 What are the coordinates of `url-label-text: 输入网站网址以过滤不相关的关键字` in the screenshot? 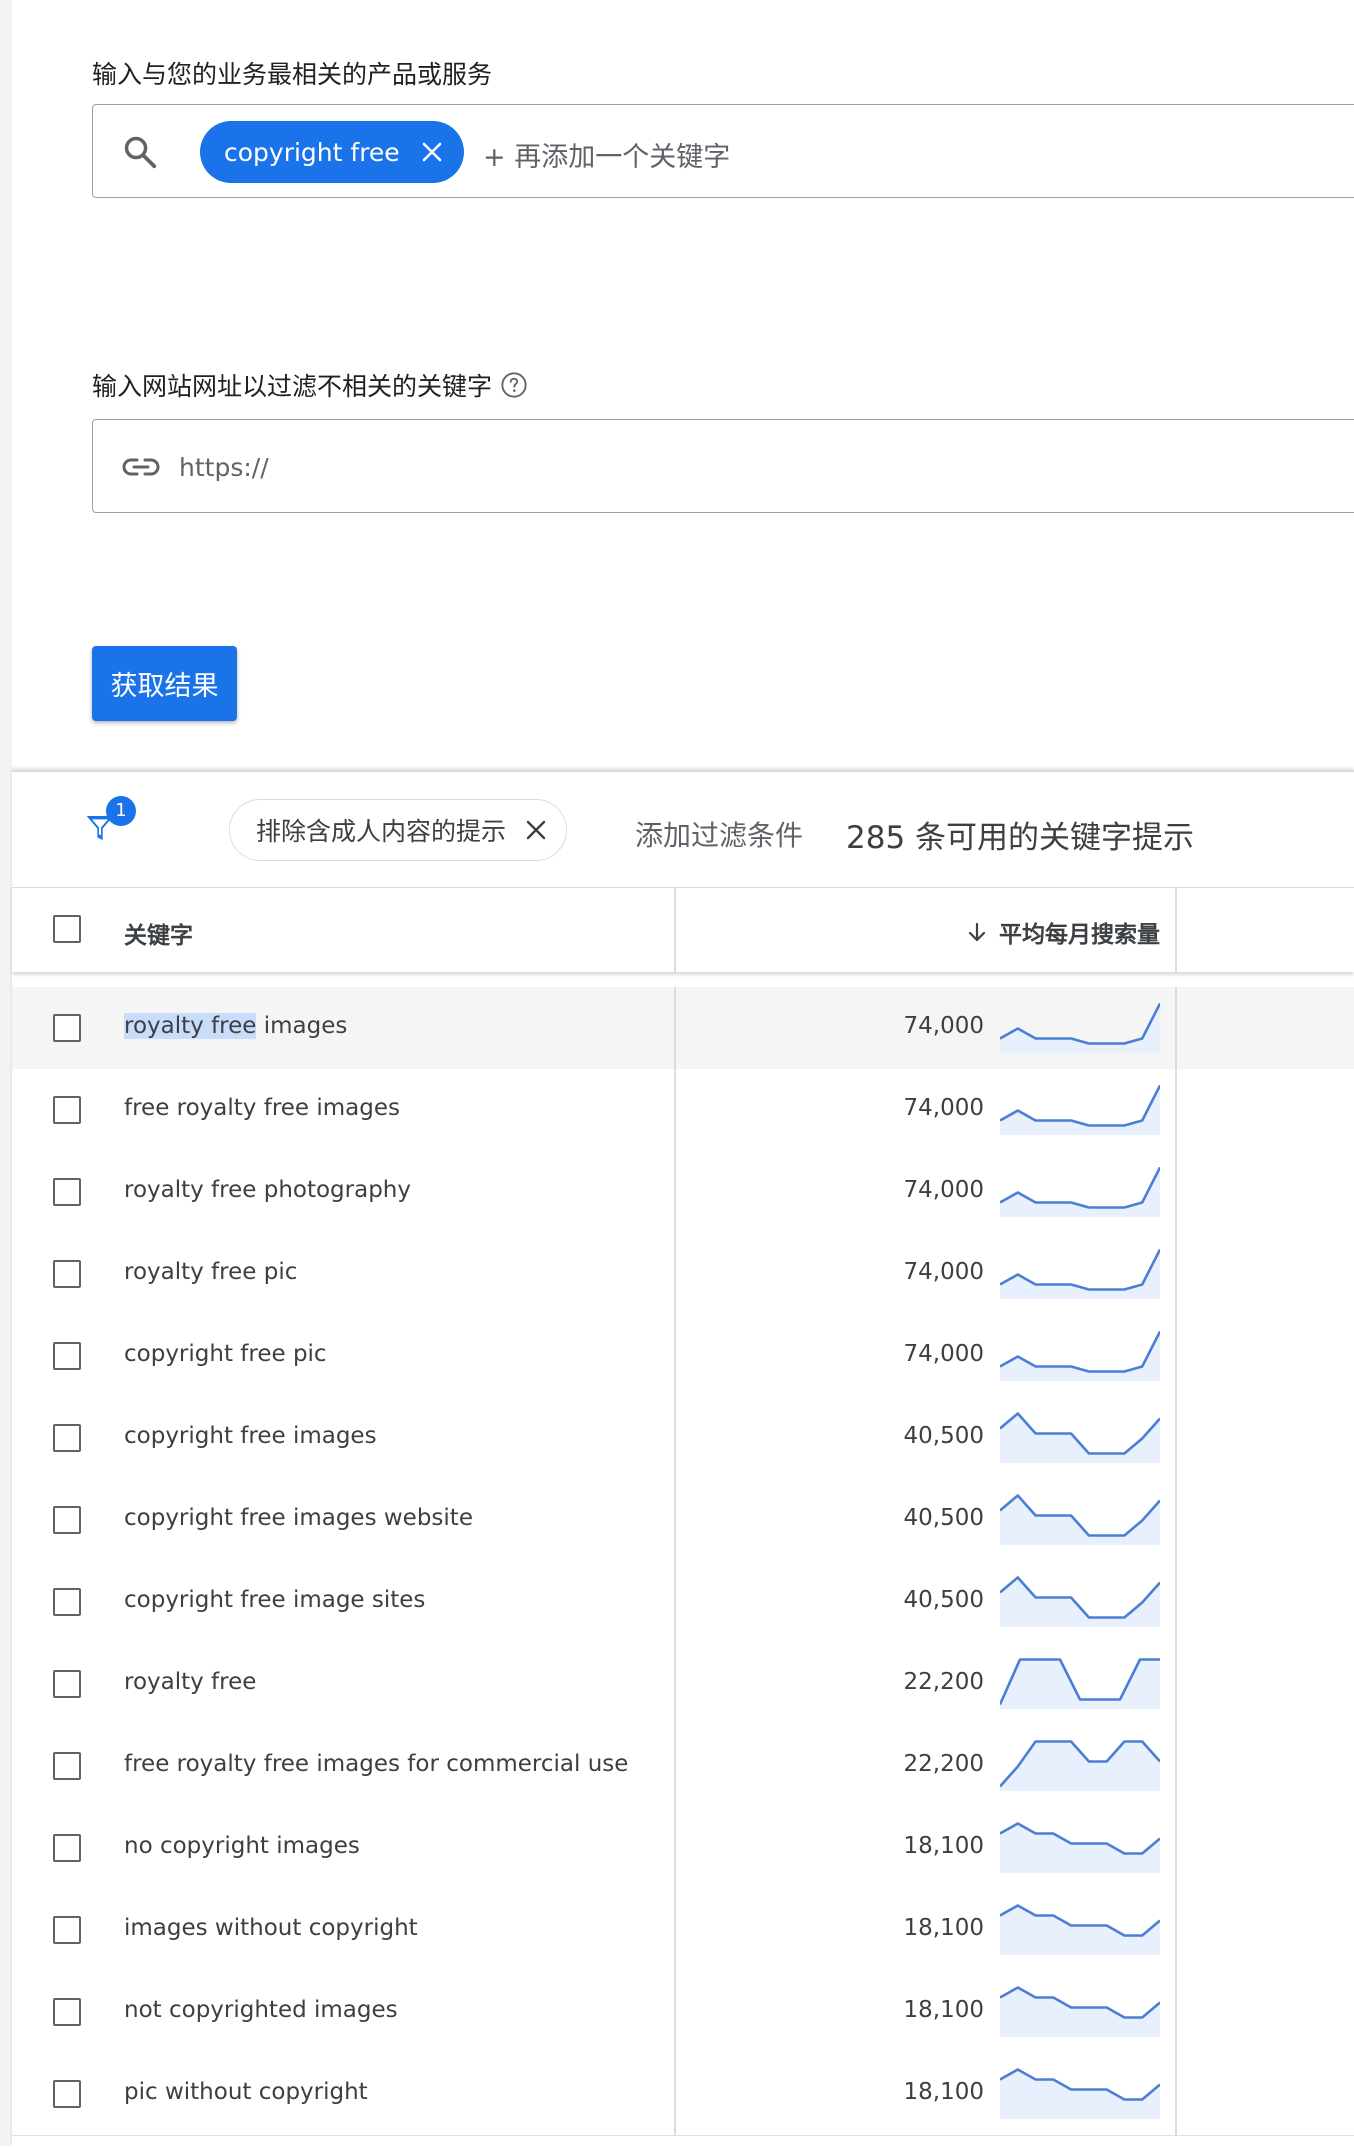 It's located at (292, 386).